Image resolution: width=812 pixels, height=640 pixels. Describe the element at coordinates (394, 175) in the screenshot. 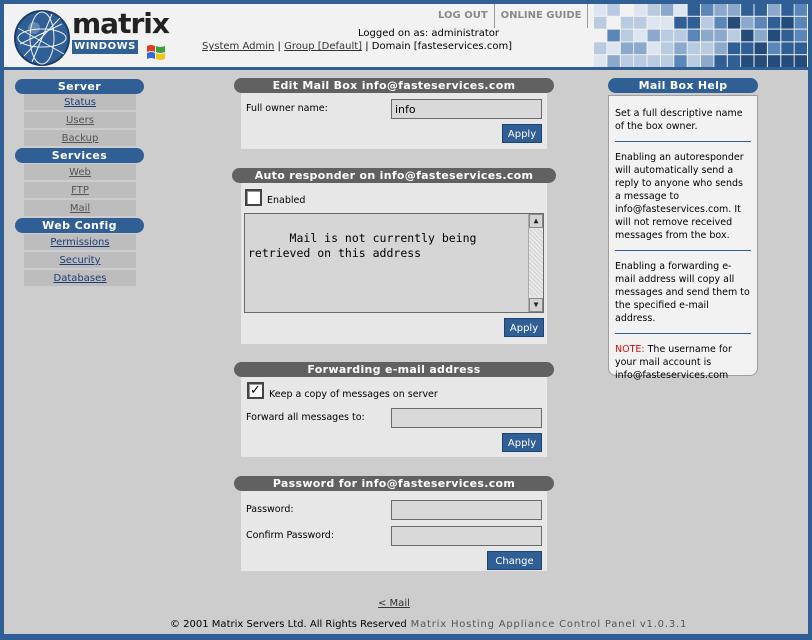

I see `autoresponder-title: Auto responder on info@fasteservices.com` at that location.